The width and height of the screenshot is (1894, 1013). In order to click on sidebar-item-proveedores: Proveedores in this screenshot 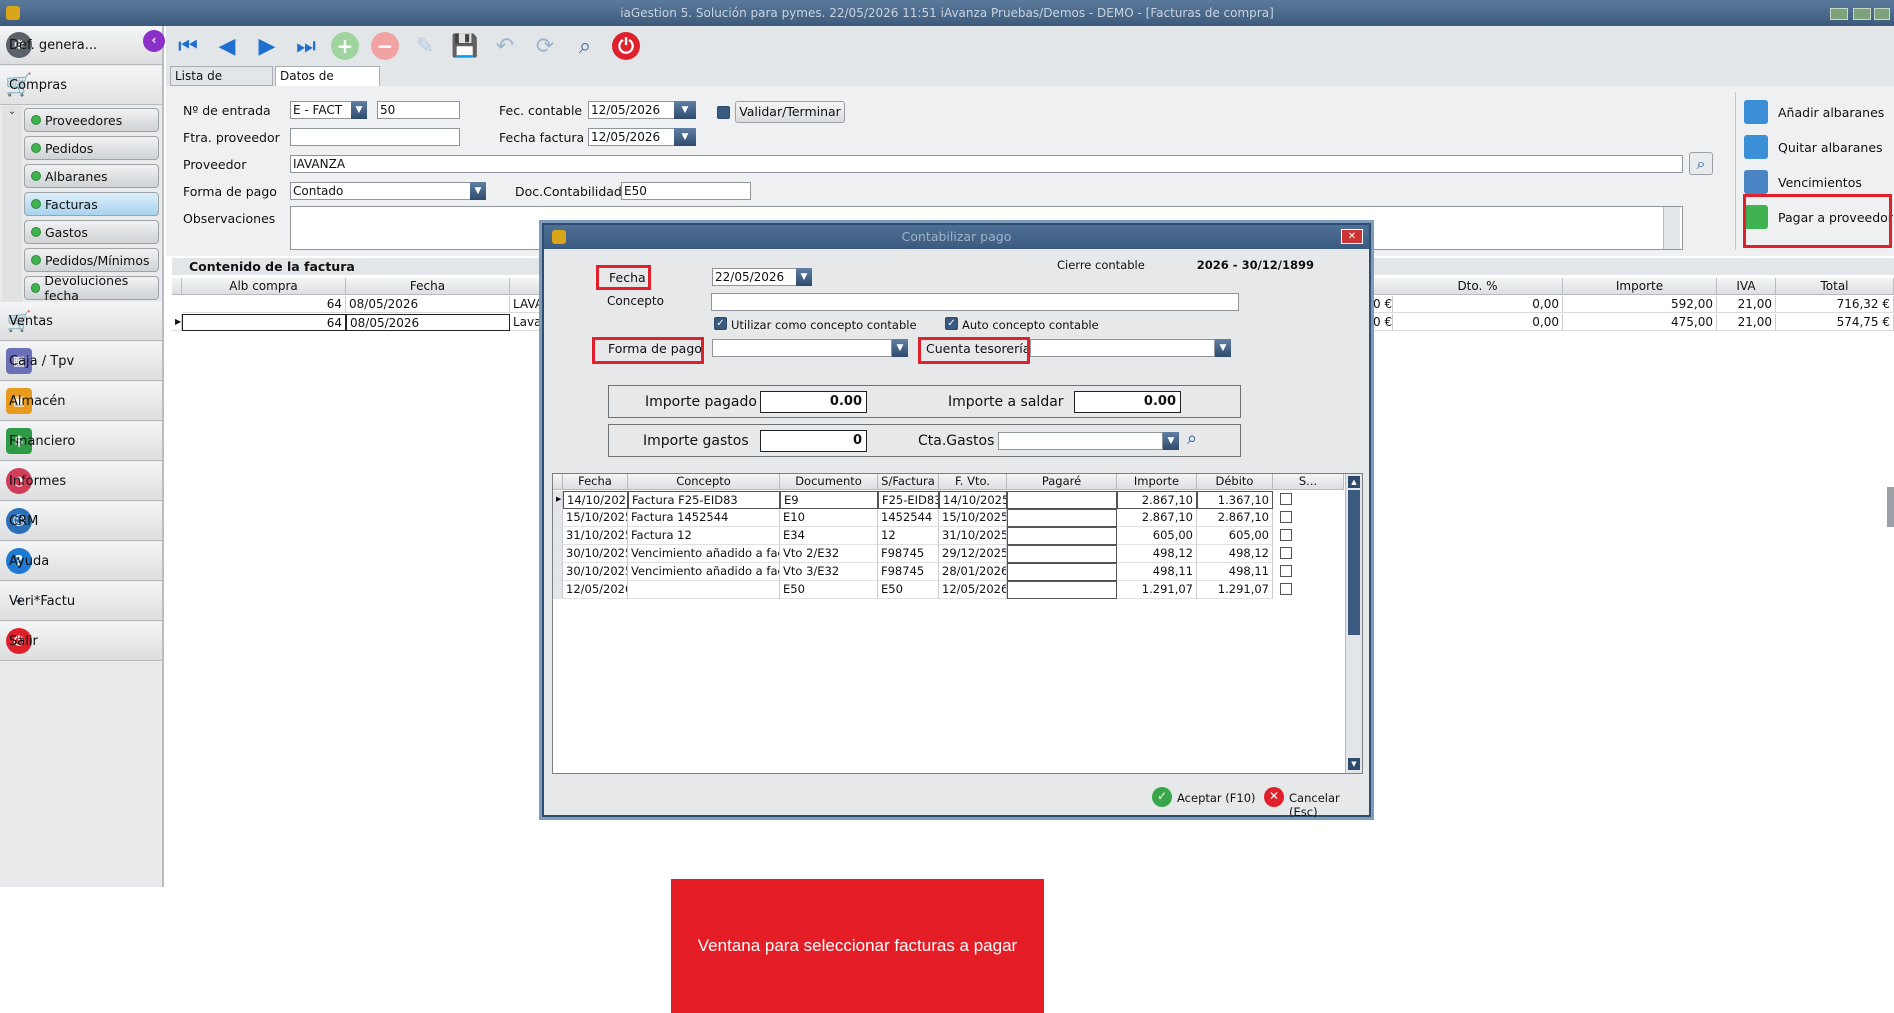, I will do `click(91, 120)`.